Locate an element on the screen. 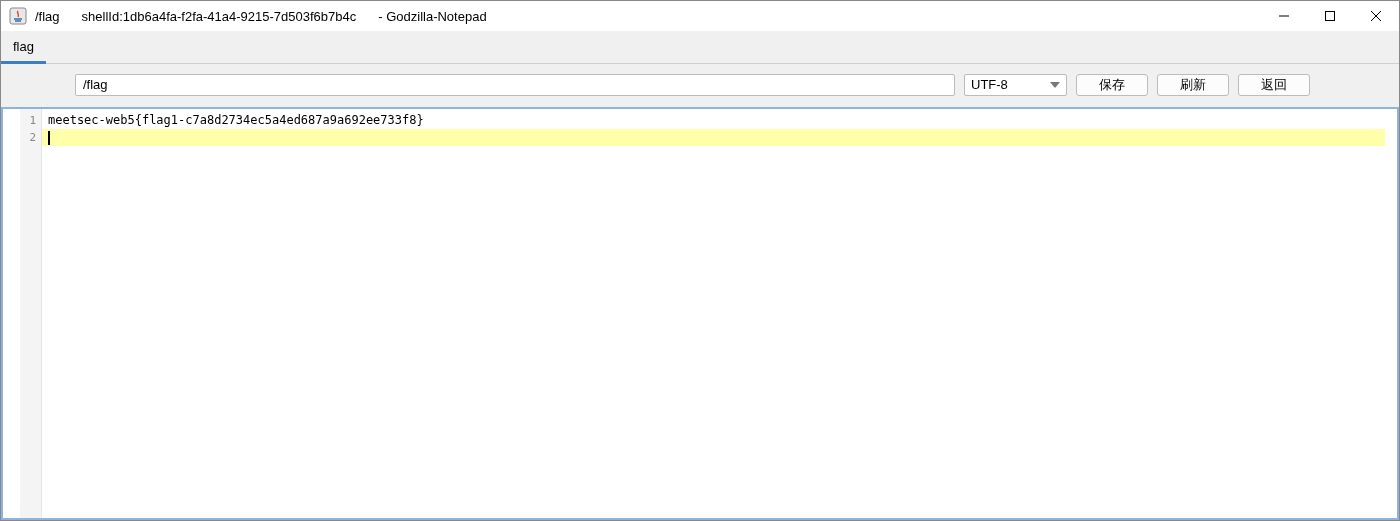  line-number: 1 is located at coordinates (32, 121).